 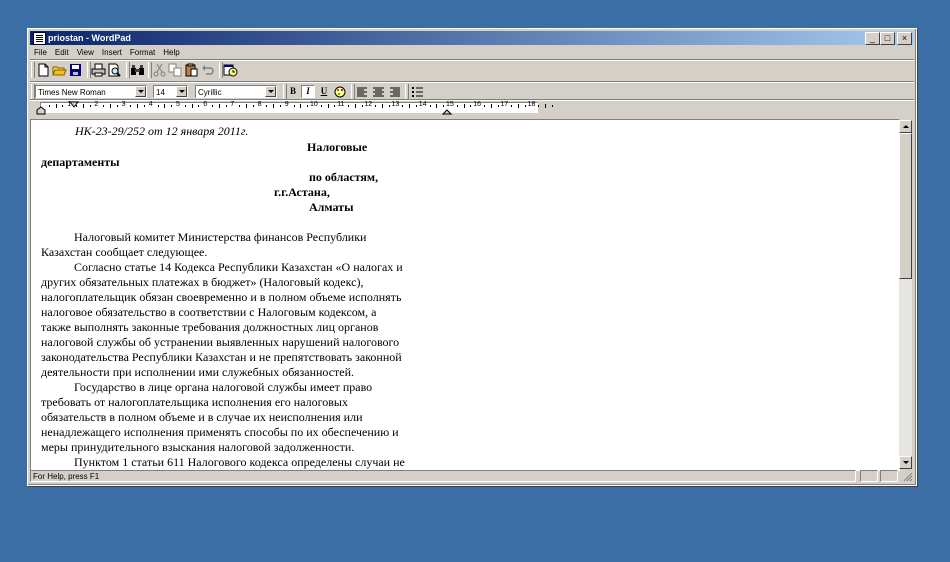 I want to click on script-combo: Cyrillic, so click(x=236, y=91).